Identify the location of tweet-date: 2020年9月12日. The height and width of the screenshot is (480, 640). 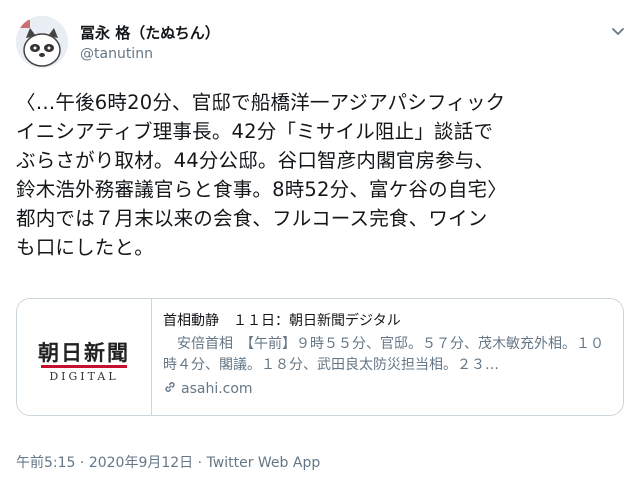
(141, 463).